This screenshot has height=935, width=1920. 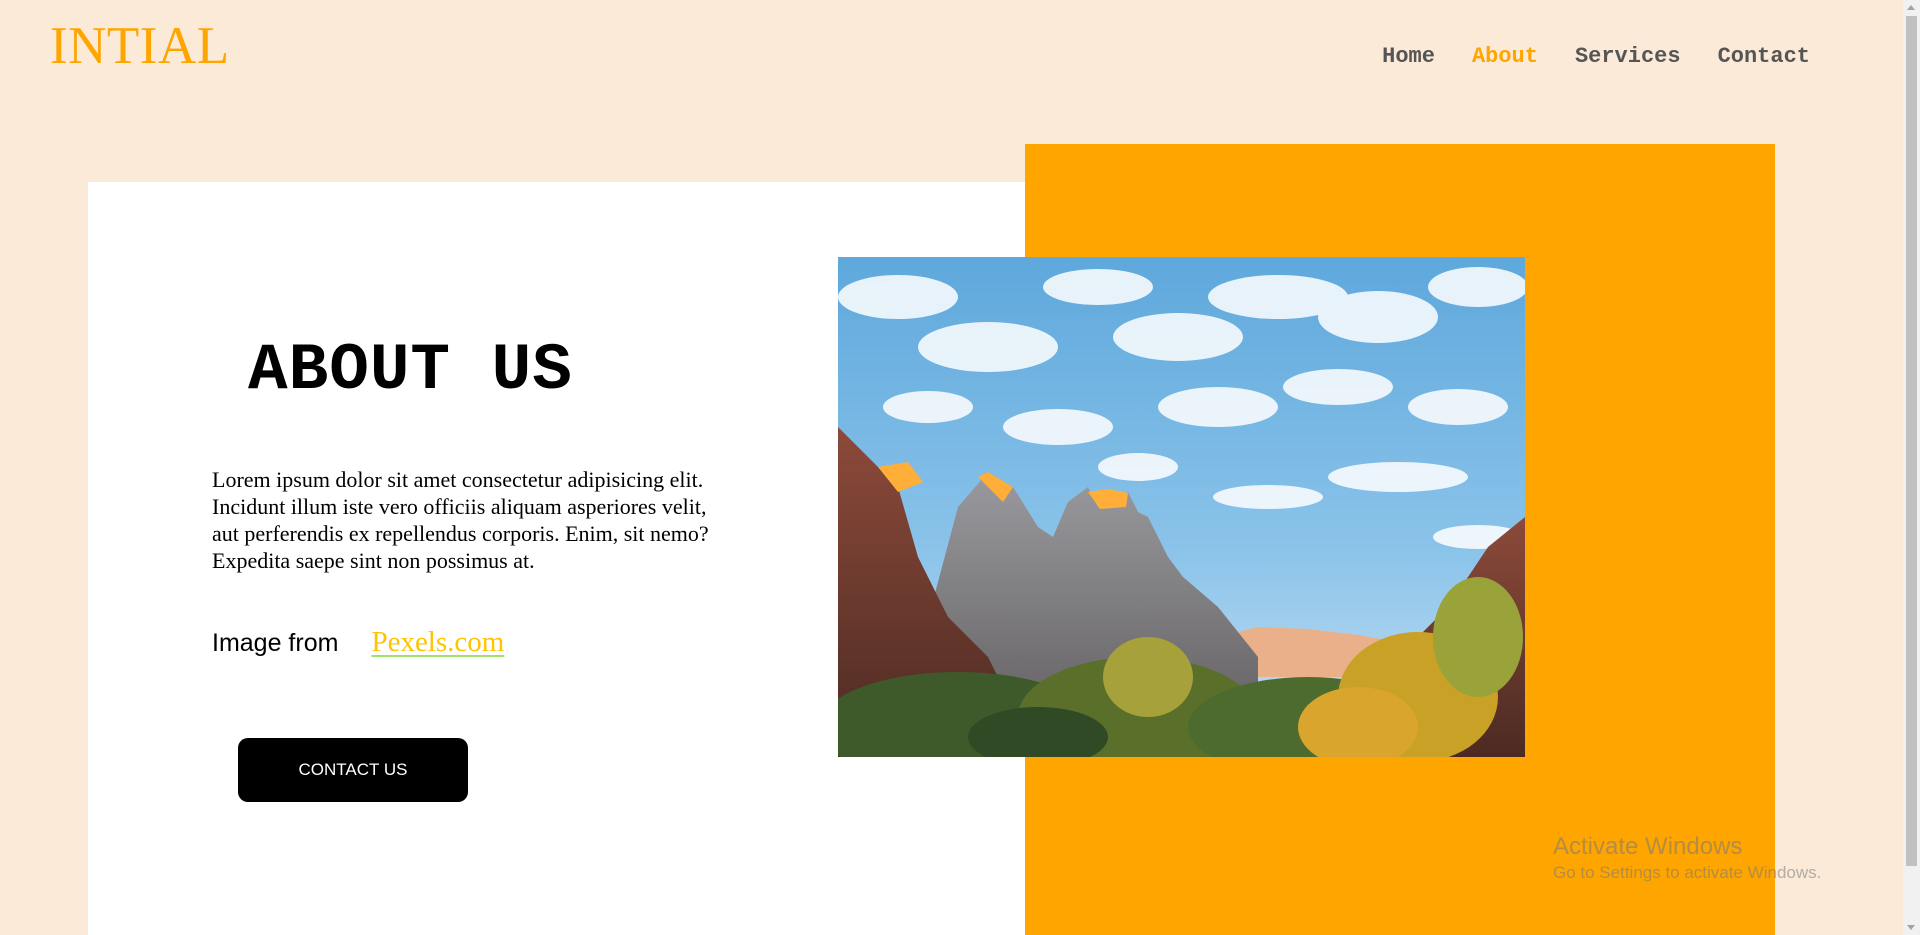 I want to click on scroll-up-icon, so click(x=1911, y=7).